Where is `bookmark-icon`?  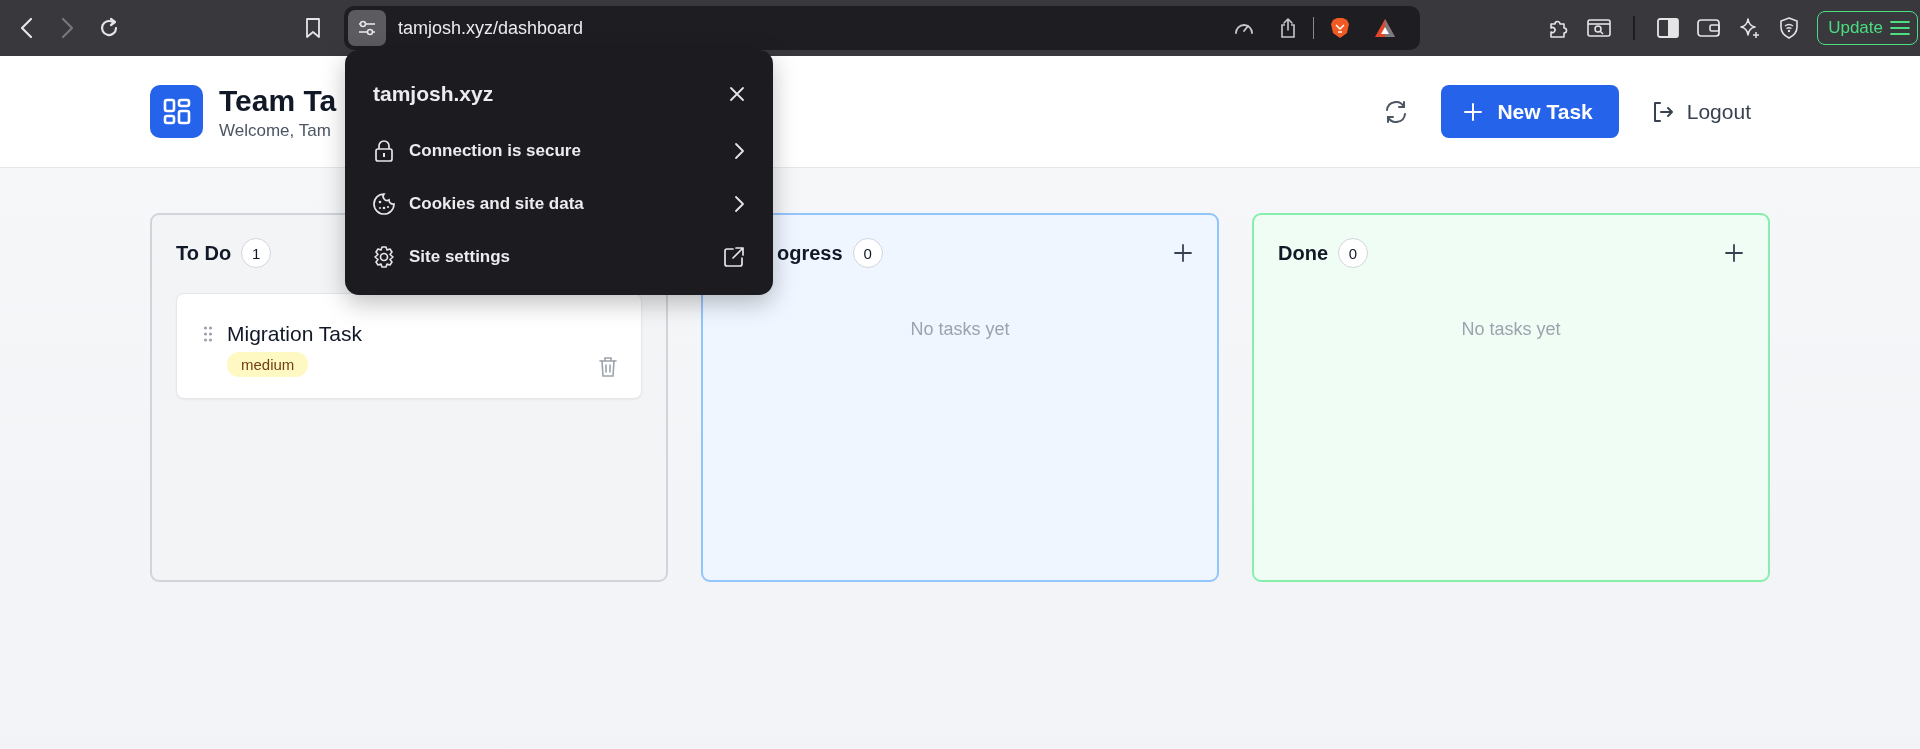
bookmark-icon is located at coordinates (313, 28).